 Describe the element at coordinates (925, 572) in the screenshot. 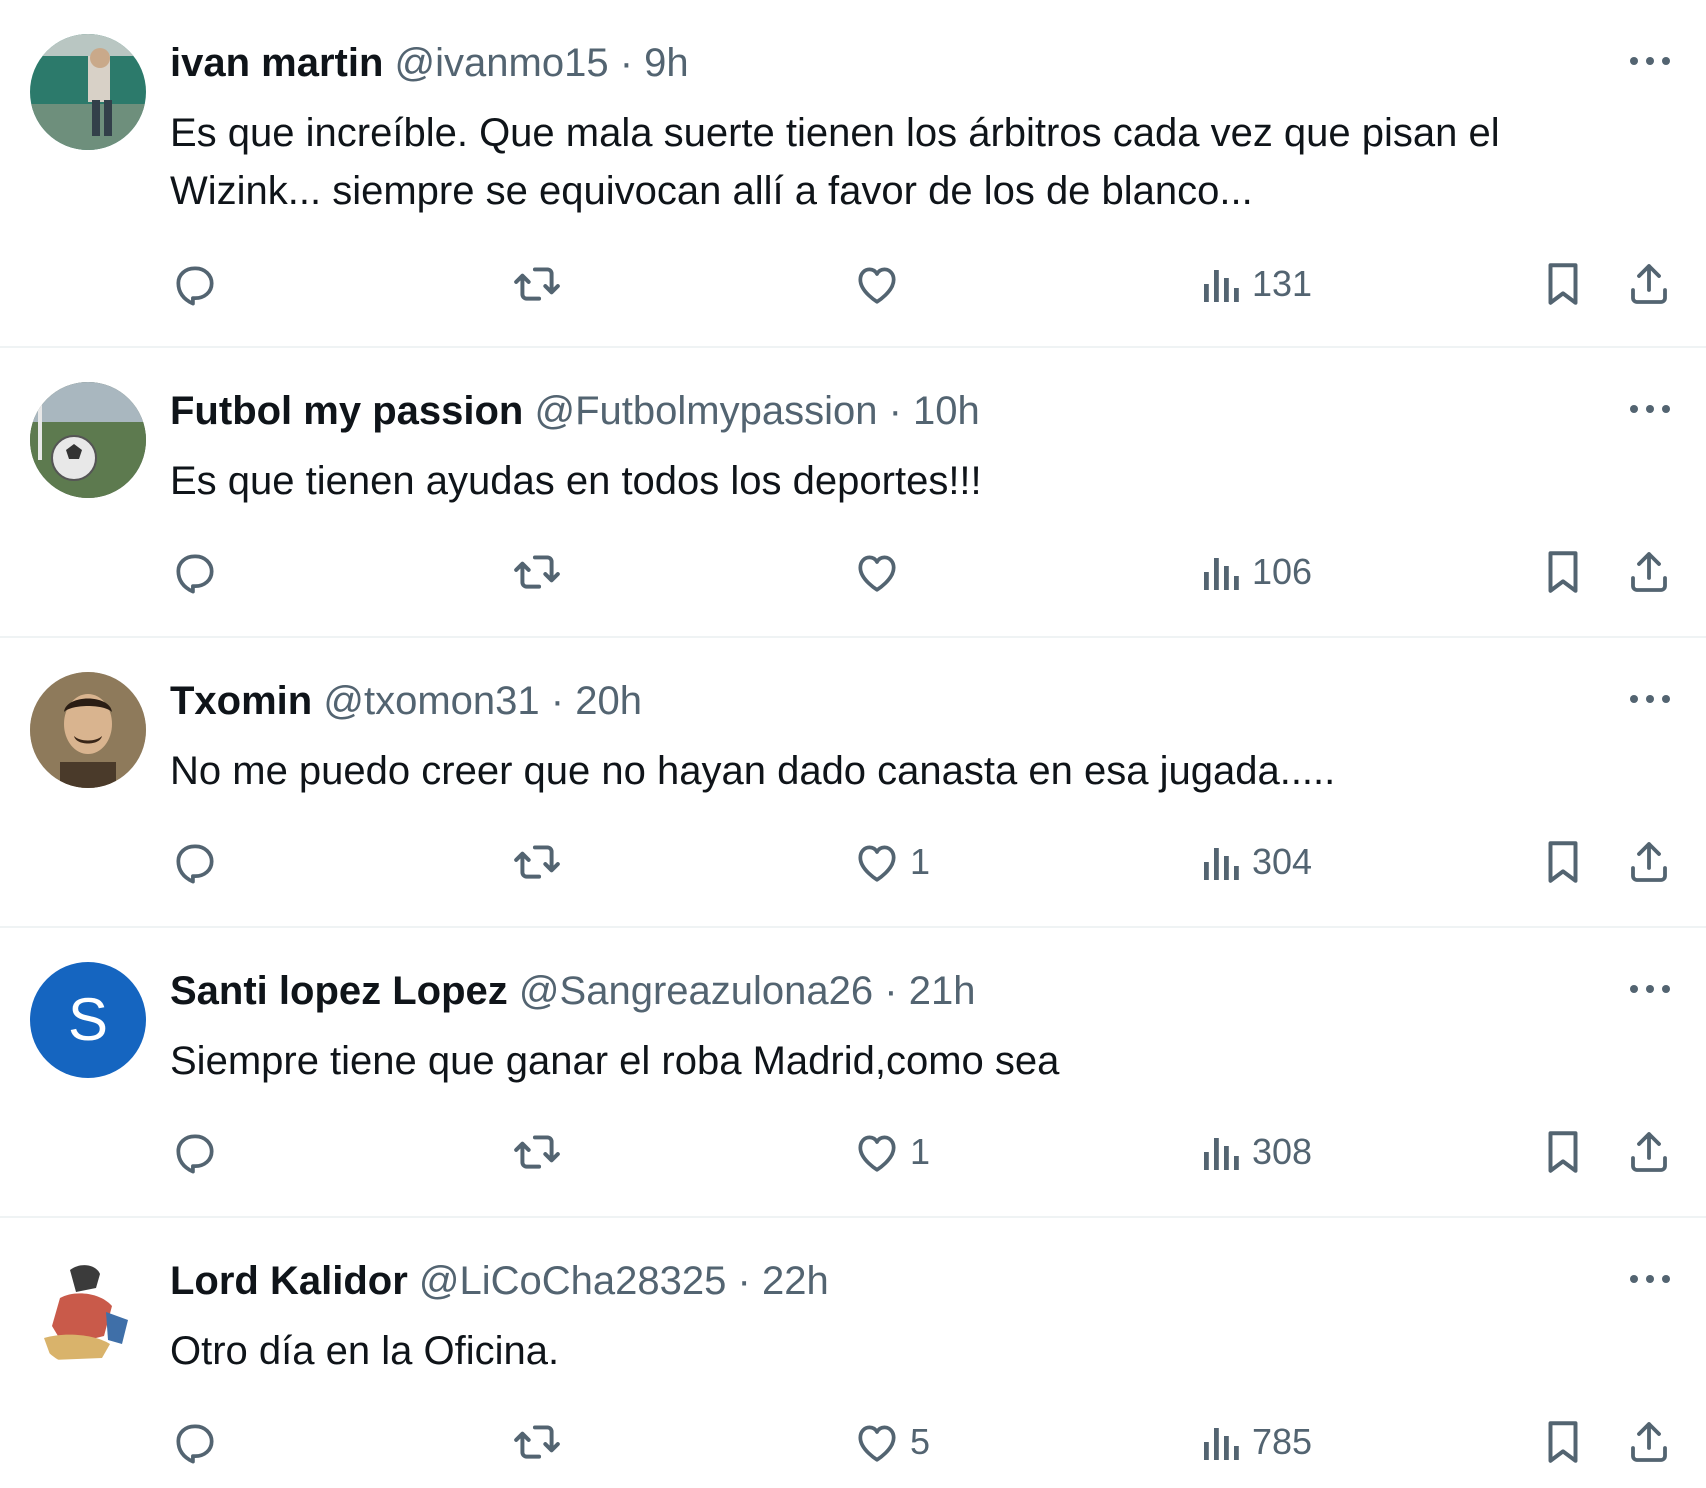

I see `action-bar: 106` at that location.